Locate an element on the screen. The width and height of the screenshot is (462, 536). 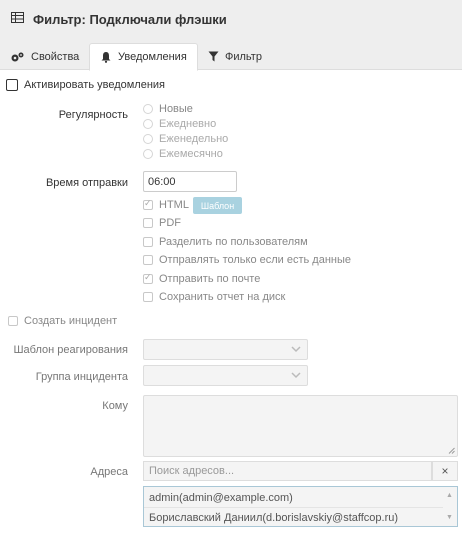
send-only-if-data-label: Отправлять только если есть данные is located at coordinates (255, 260).